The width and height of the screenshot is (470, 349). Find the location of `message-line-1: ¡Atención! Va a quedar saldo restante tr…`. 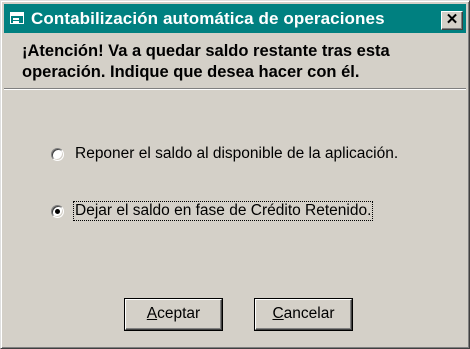

message-line-1: ¡Atención! Va a quedar saldo restante tr… is located at coordinates (206, 51).